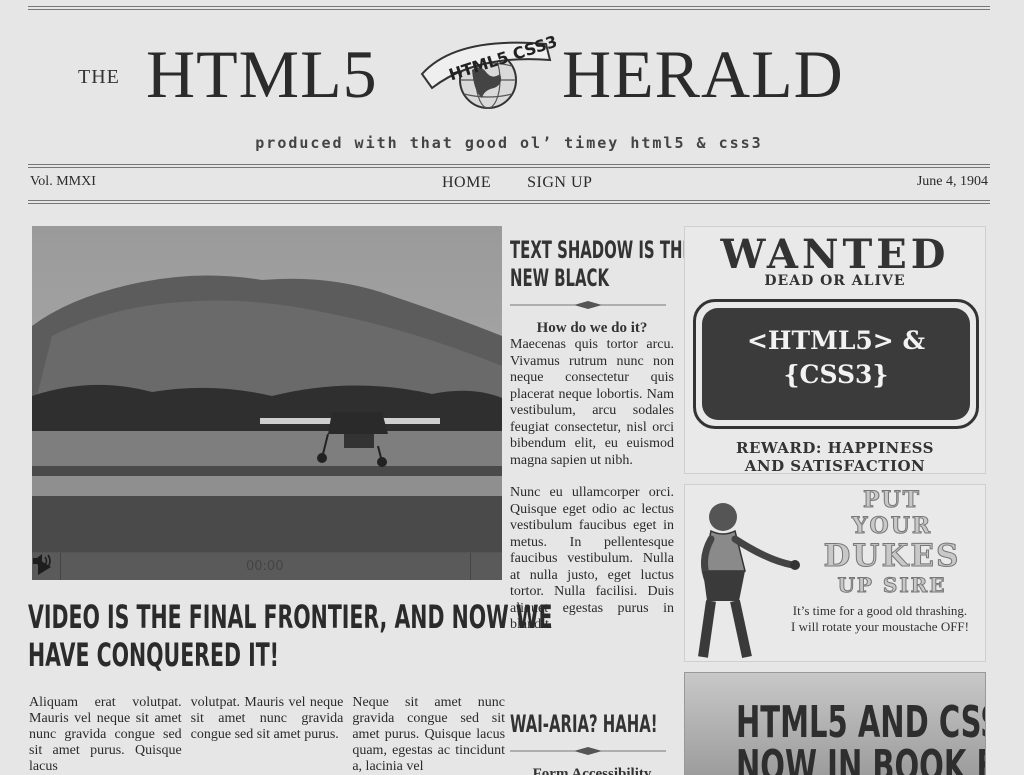  What do you see at coordinates (63, 181) in the screenshot?
I see `volume-label: Vol. MMXI` at bounding box center [63, 181].